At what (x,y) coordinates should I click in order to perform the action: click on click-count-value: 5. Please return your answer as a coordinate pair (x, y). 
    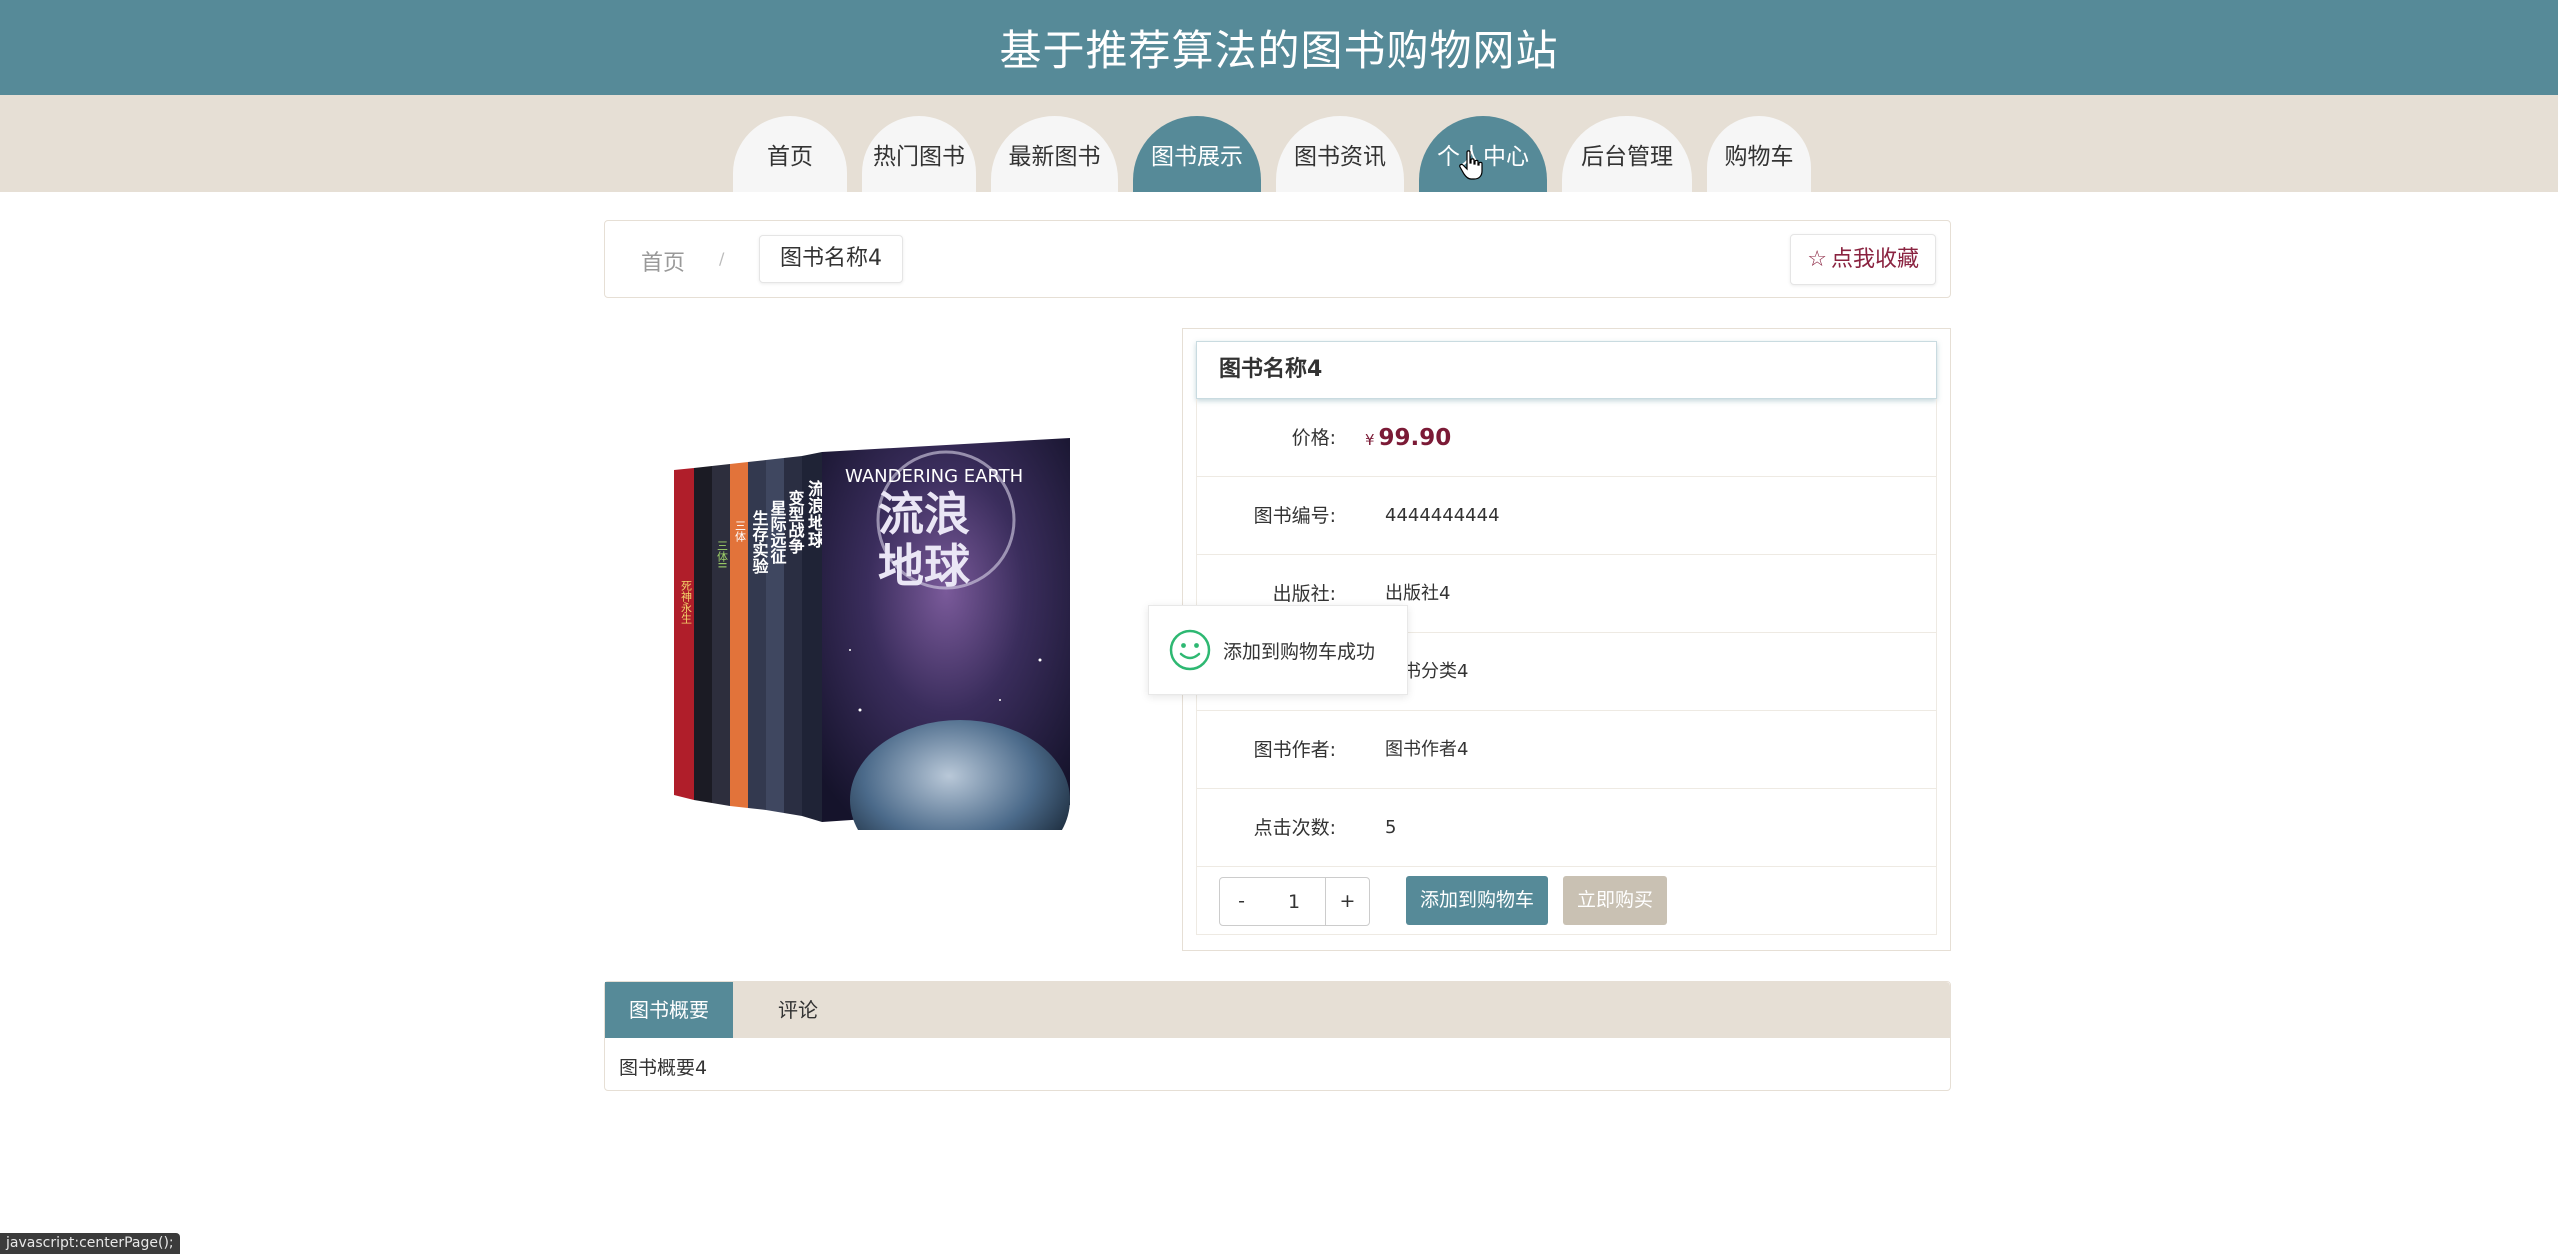
    Looking at the image, I should click on (1391, 827).